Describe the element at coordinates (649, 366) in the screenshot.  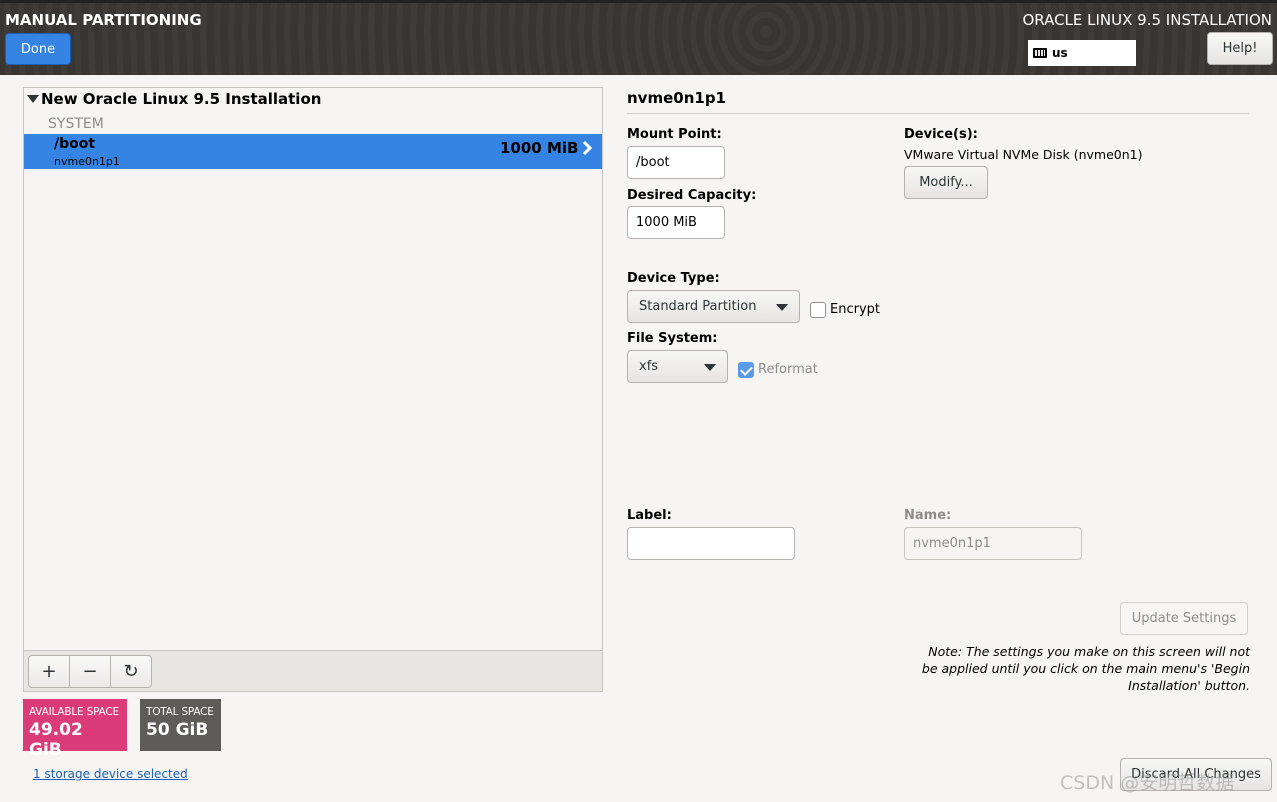
I see `file-system-value: xfs` at that location.